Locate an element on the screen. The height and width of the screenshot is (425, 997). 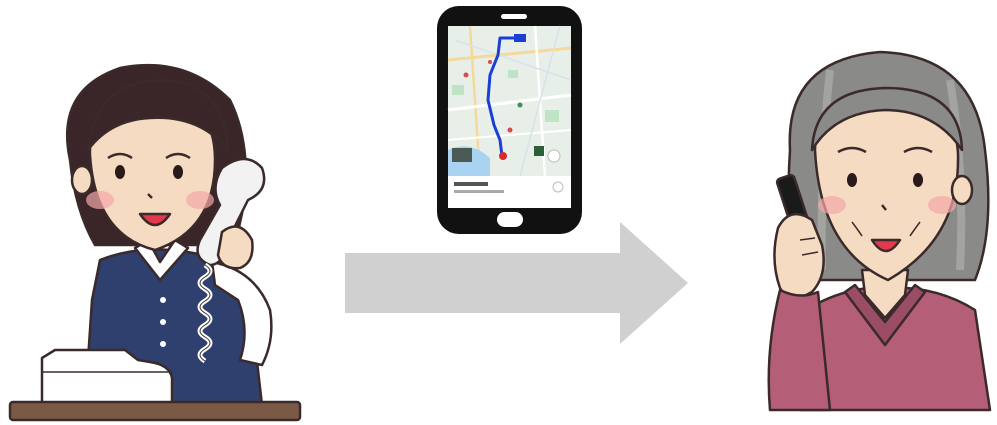
map-view is located at coordinates (509, 101).